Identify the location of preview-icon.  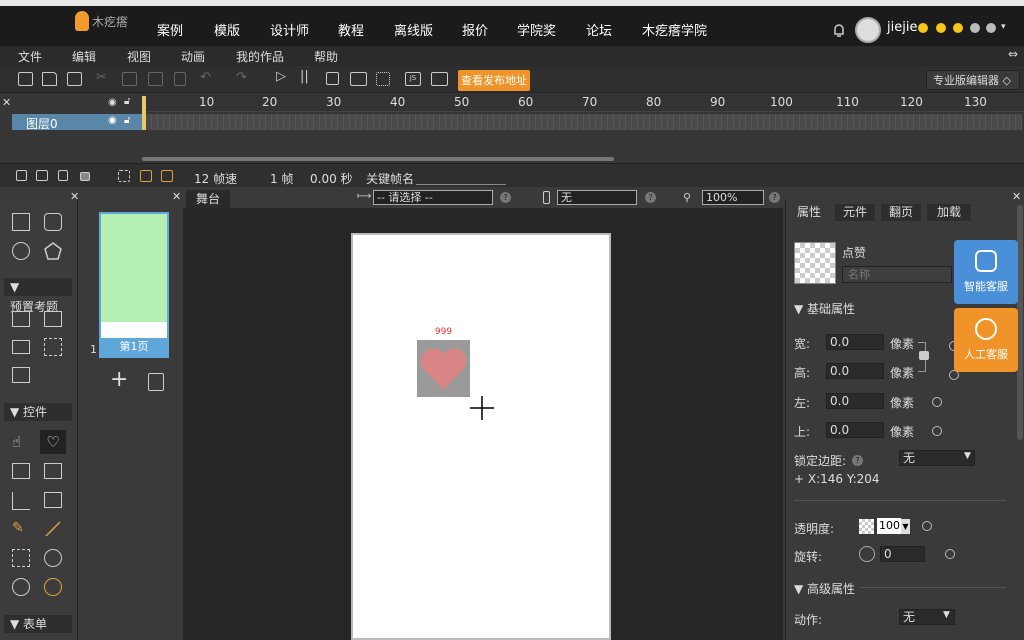
(358, 79).